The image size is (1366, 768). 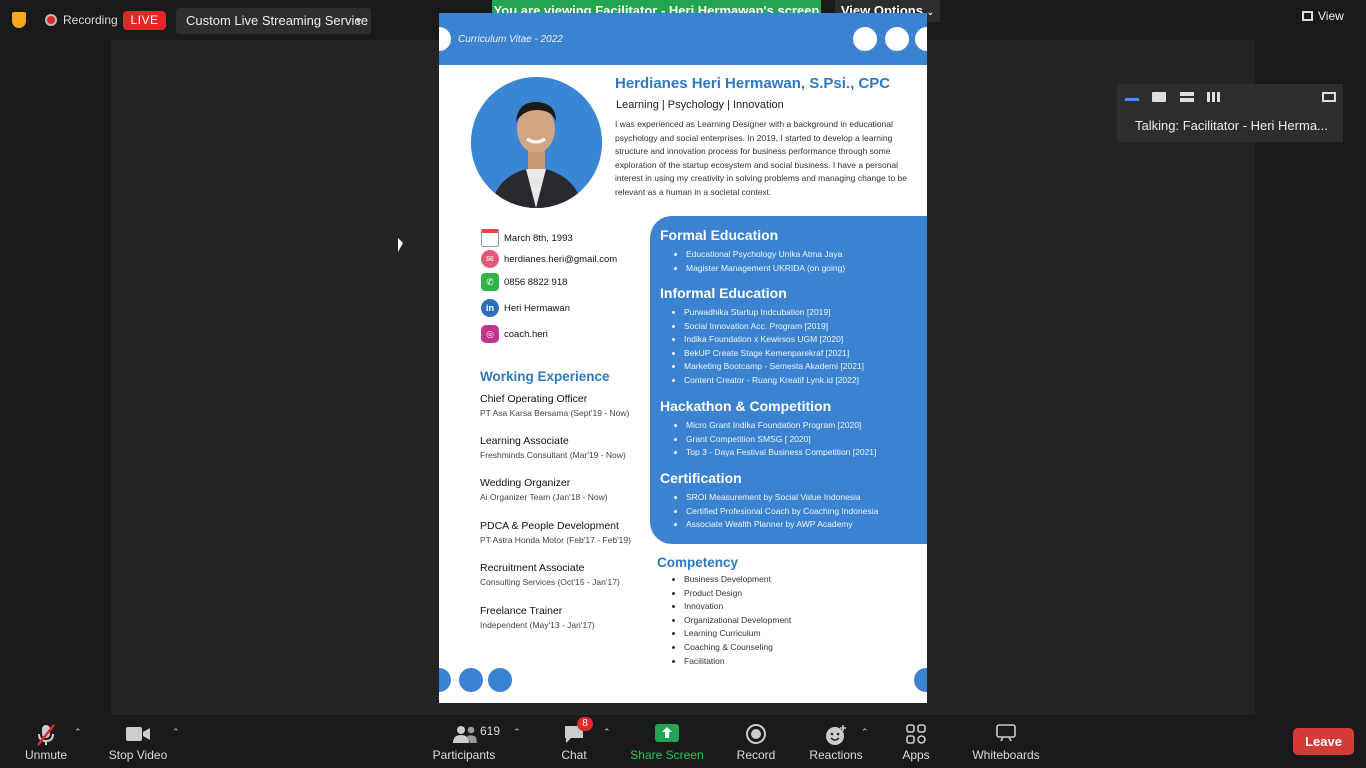 What do you see at coordinates (774, 354) in the screenshot?
I see `list-item: BekUP Create Stage Kemenparekraf [2021]` at bounding box center [774, 354].